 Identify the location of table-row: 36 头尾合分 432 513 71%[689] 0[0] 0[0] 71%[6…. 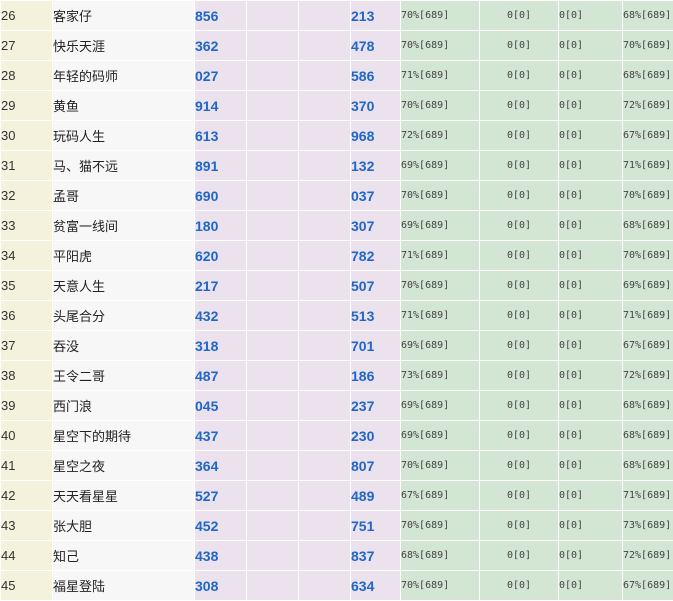
(337, 316).